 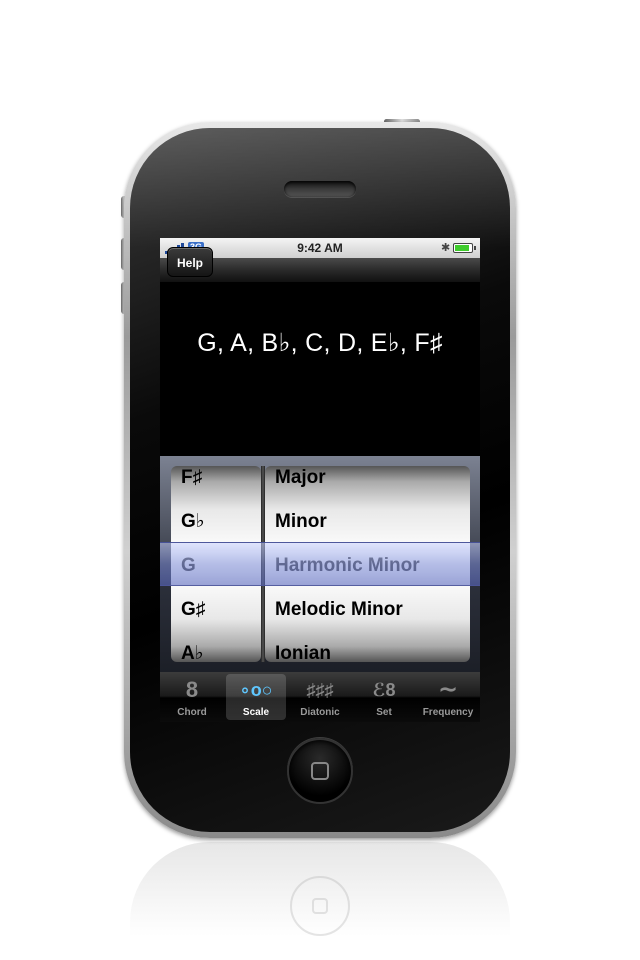 I want to click on help-button: Help, so click(x=190, y=262).